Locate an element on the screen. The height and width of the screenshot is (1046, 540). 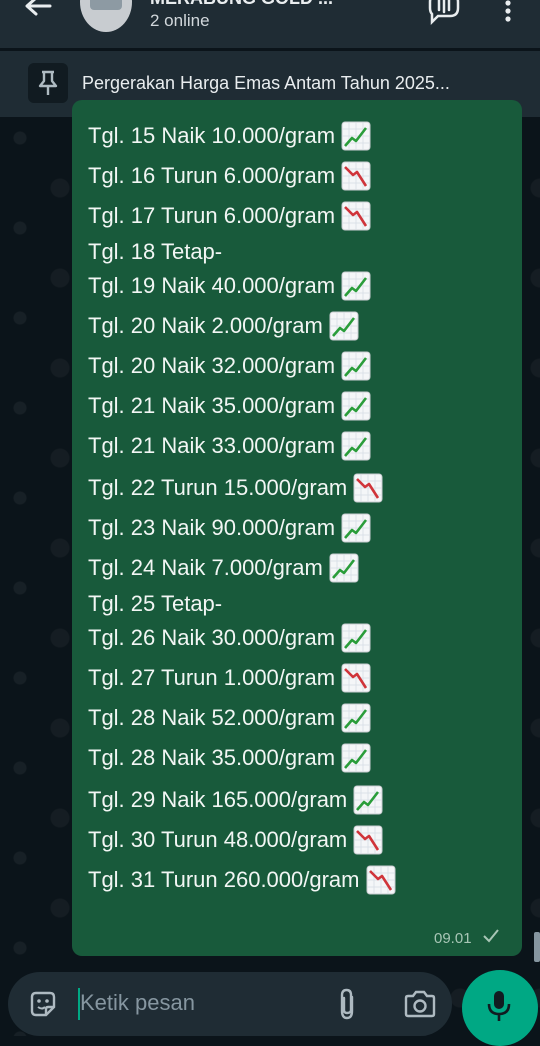
message-input: Ketik pesan is located at coordinates (137, 1003).